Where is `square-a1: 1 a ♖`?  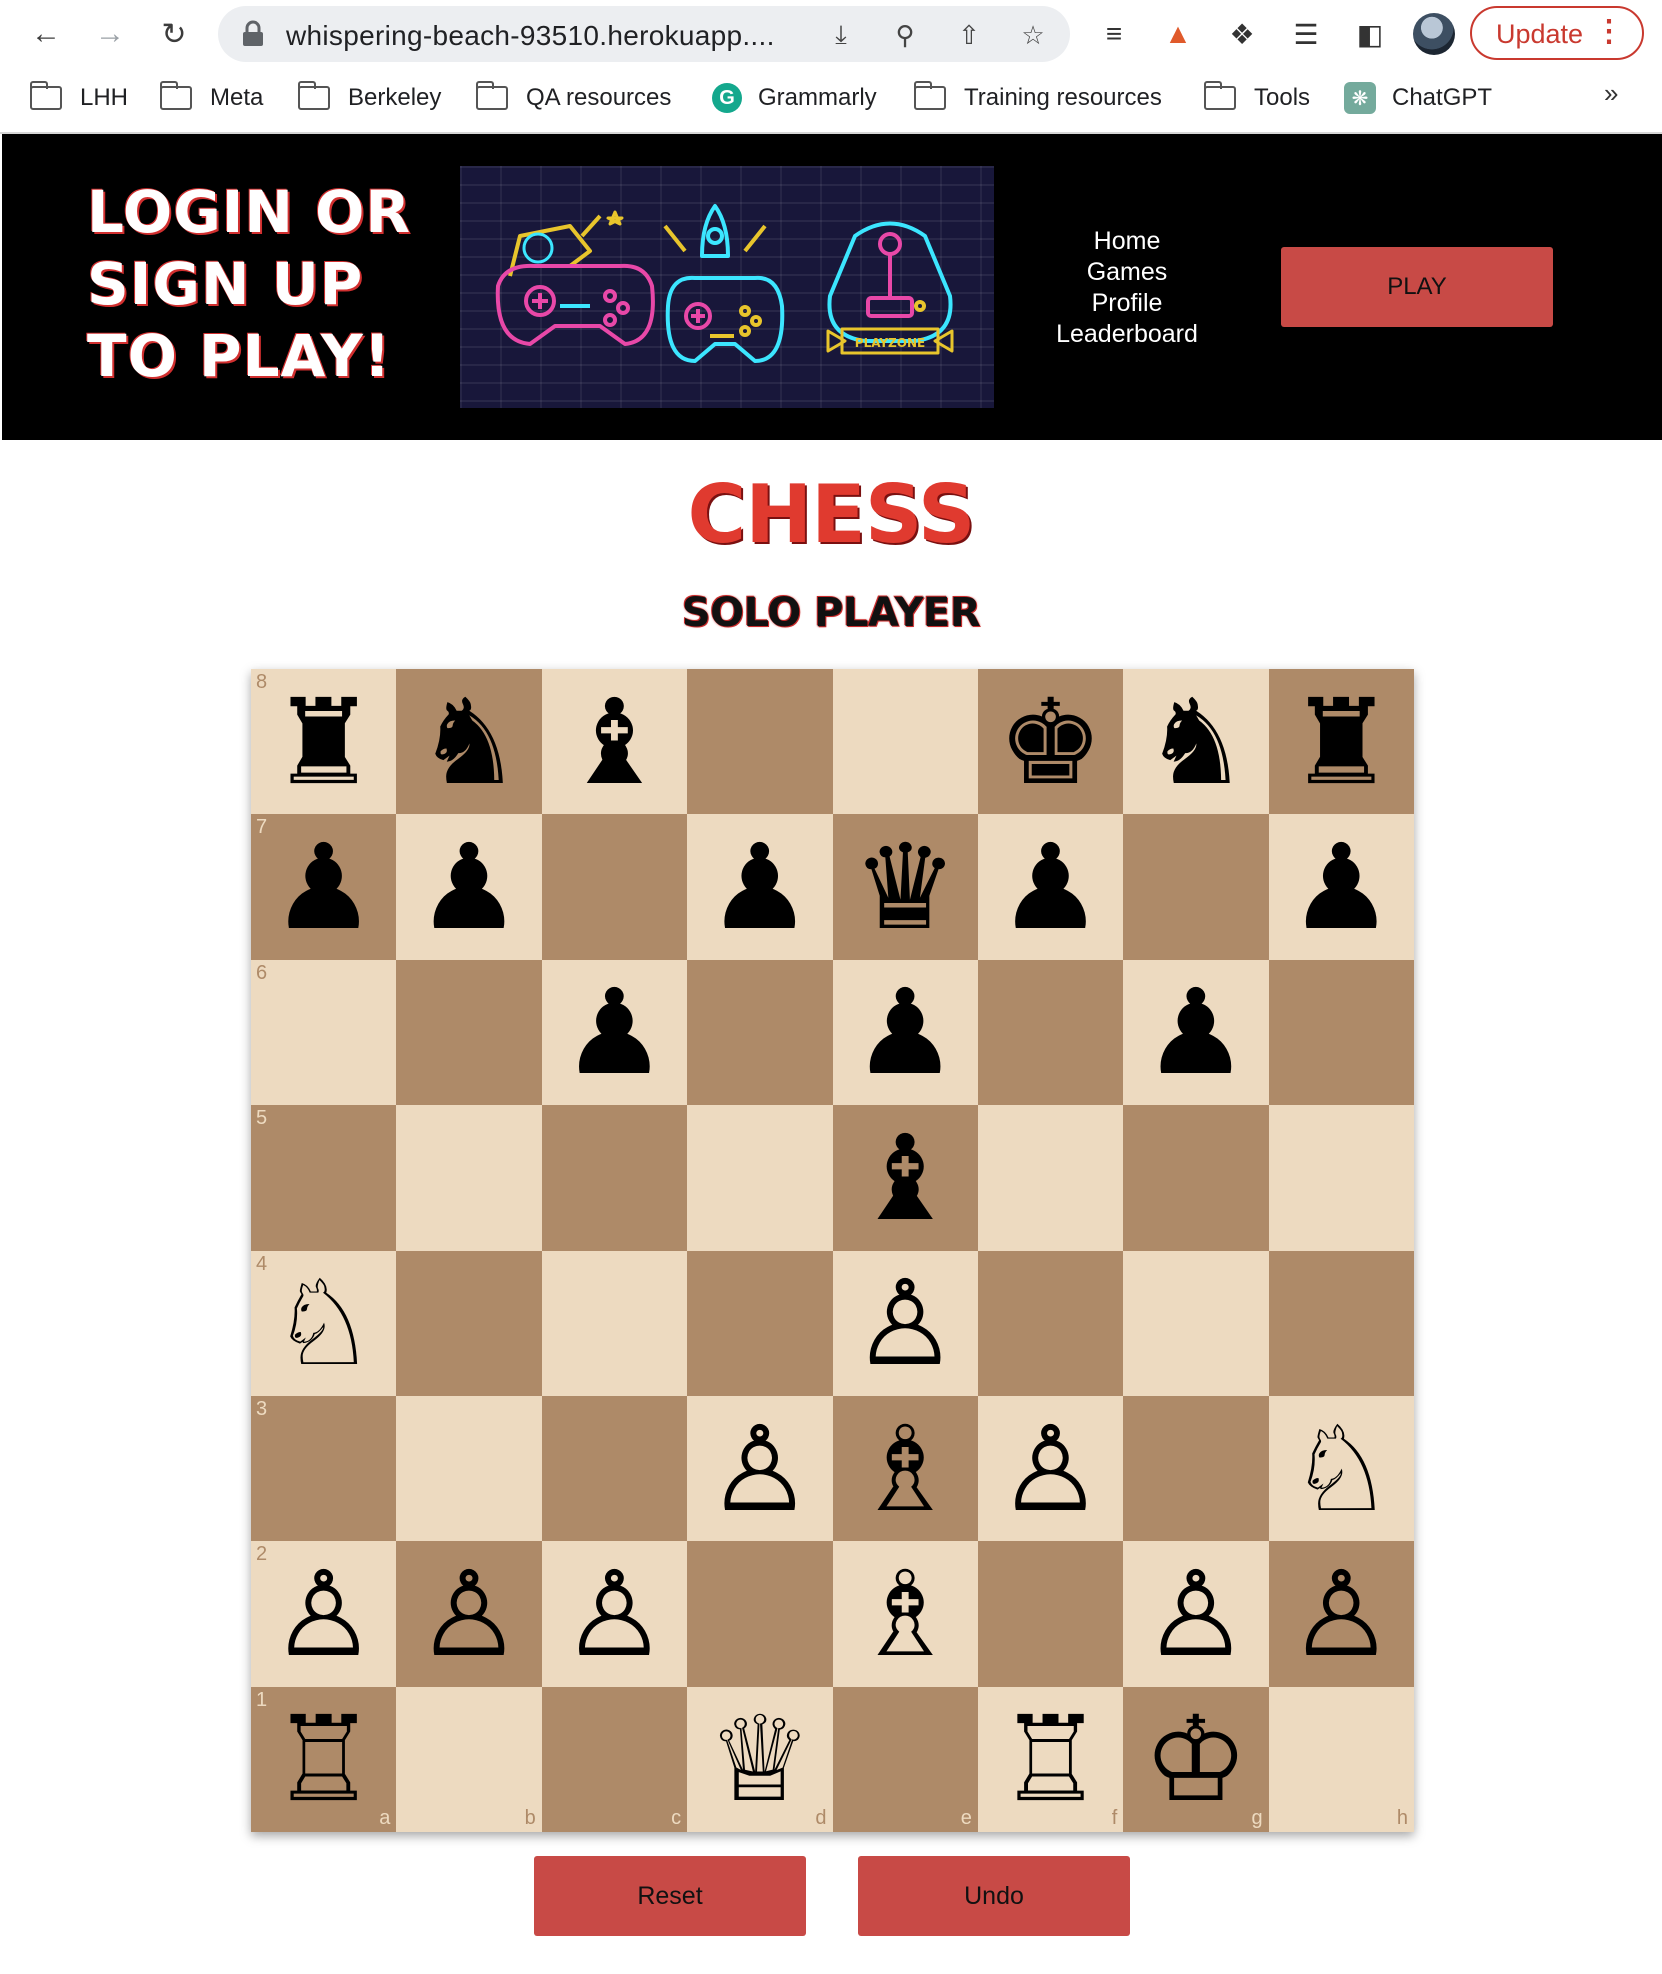 square-a1: 1 a ♖ is located at coordinates (324, 1759).